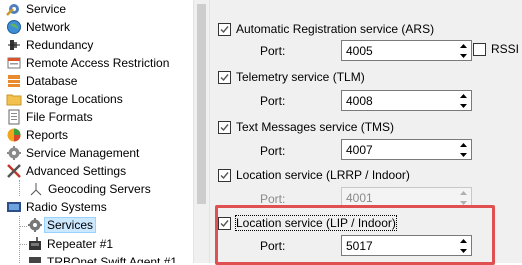  I want to click on ars-port-spinner, so click(406, 50).